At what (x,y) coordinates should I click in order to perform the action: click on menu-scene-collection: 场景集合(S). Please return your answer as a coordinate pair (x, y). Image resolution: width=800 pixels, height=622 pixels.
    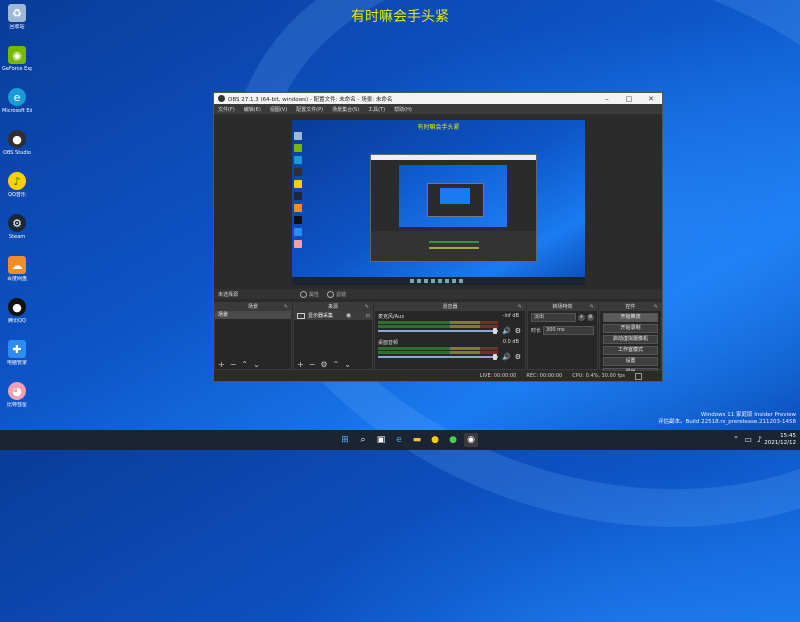
    Looking at the image, I should click on (345, 109).